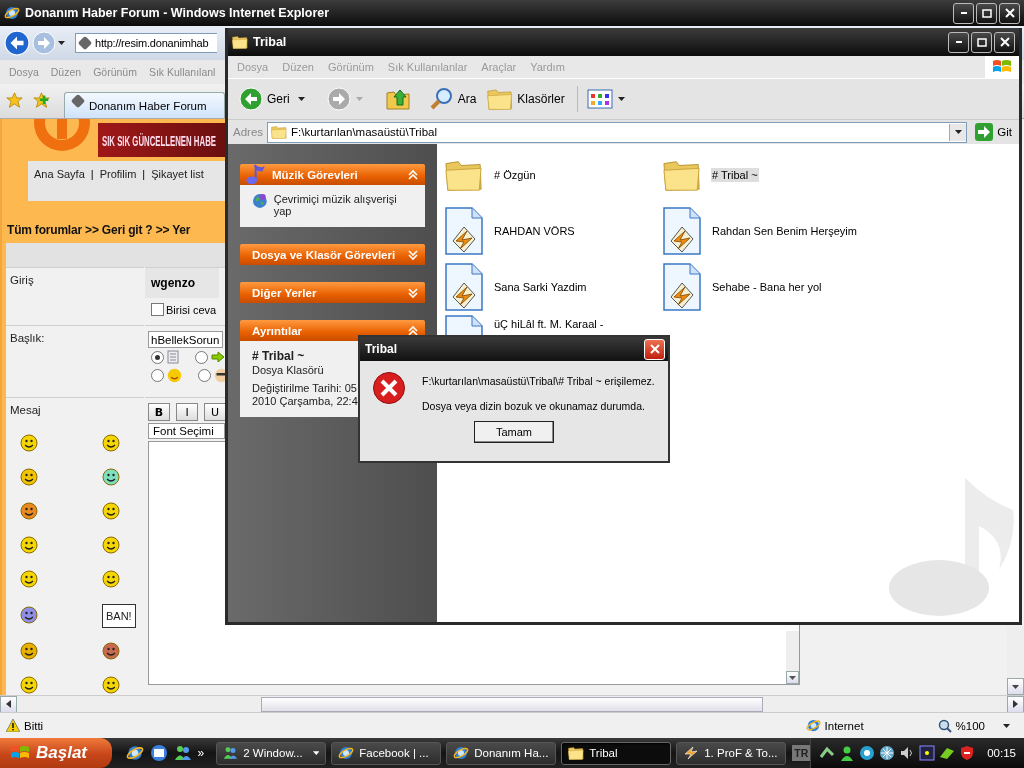  Describe the element at coordinates (599, 99) in the screenshot. I see `views-icon` at that location.